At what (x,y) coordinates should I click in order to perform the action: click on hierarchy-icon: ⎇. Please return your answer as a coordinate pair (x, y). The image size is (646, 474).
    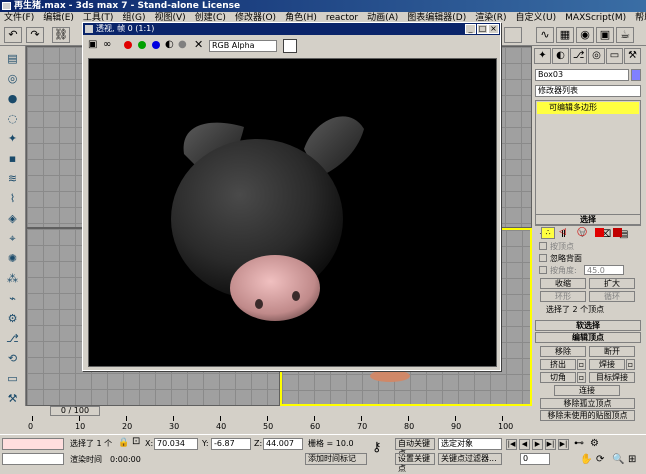
    Looking at the image, I should click on (12, 339).